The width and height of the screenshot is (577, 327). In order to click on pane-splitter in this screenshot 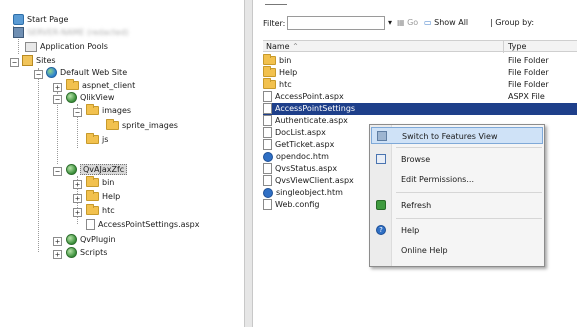, I will do `click(248, 163)`.